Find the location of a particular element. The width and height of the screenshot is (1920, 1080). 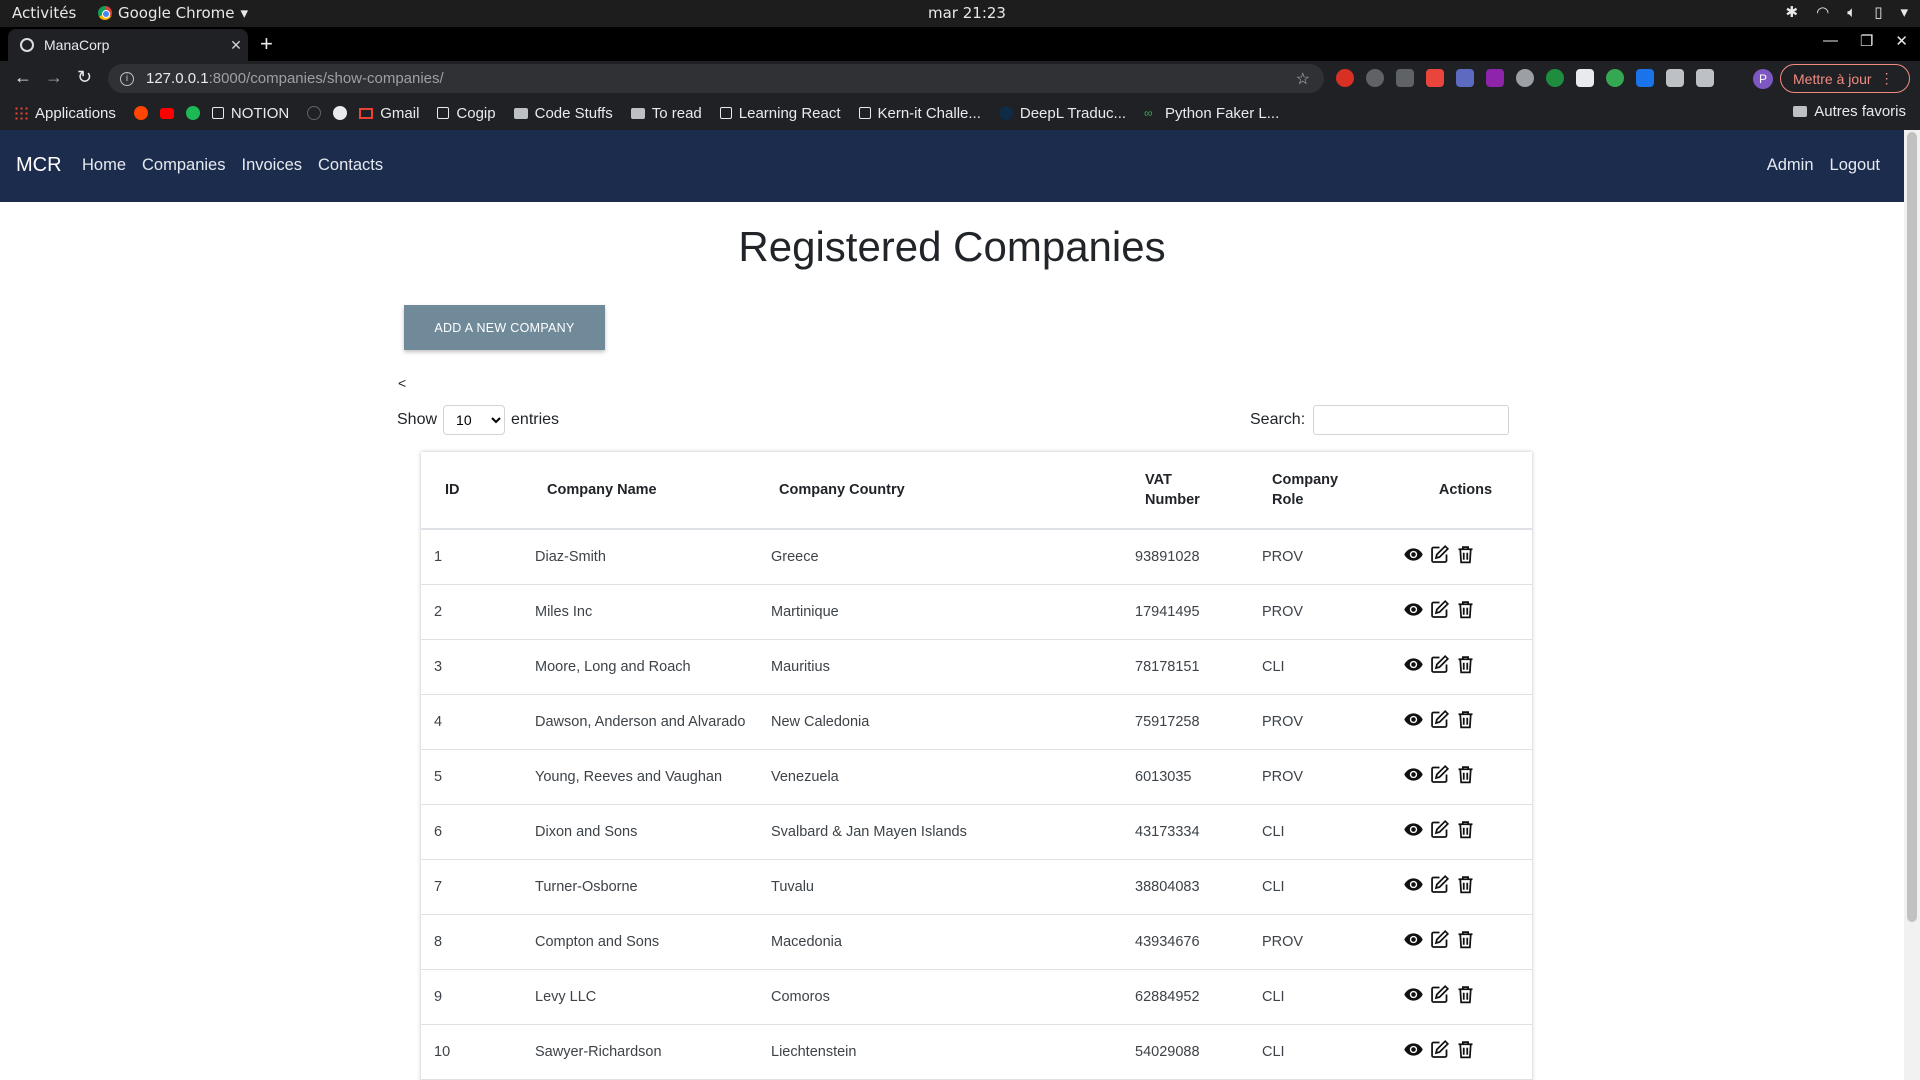

nav-contacts: Contacts is located at coordinates (350, 165).